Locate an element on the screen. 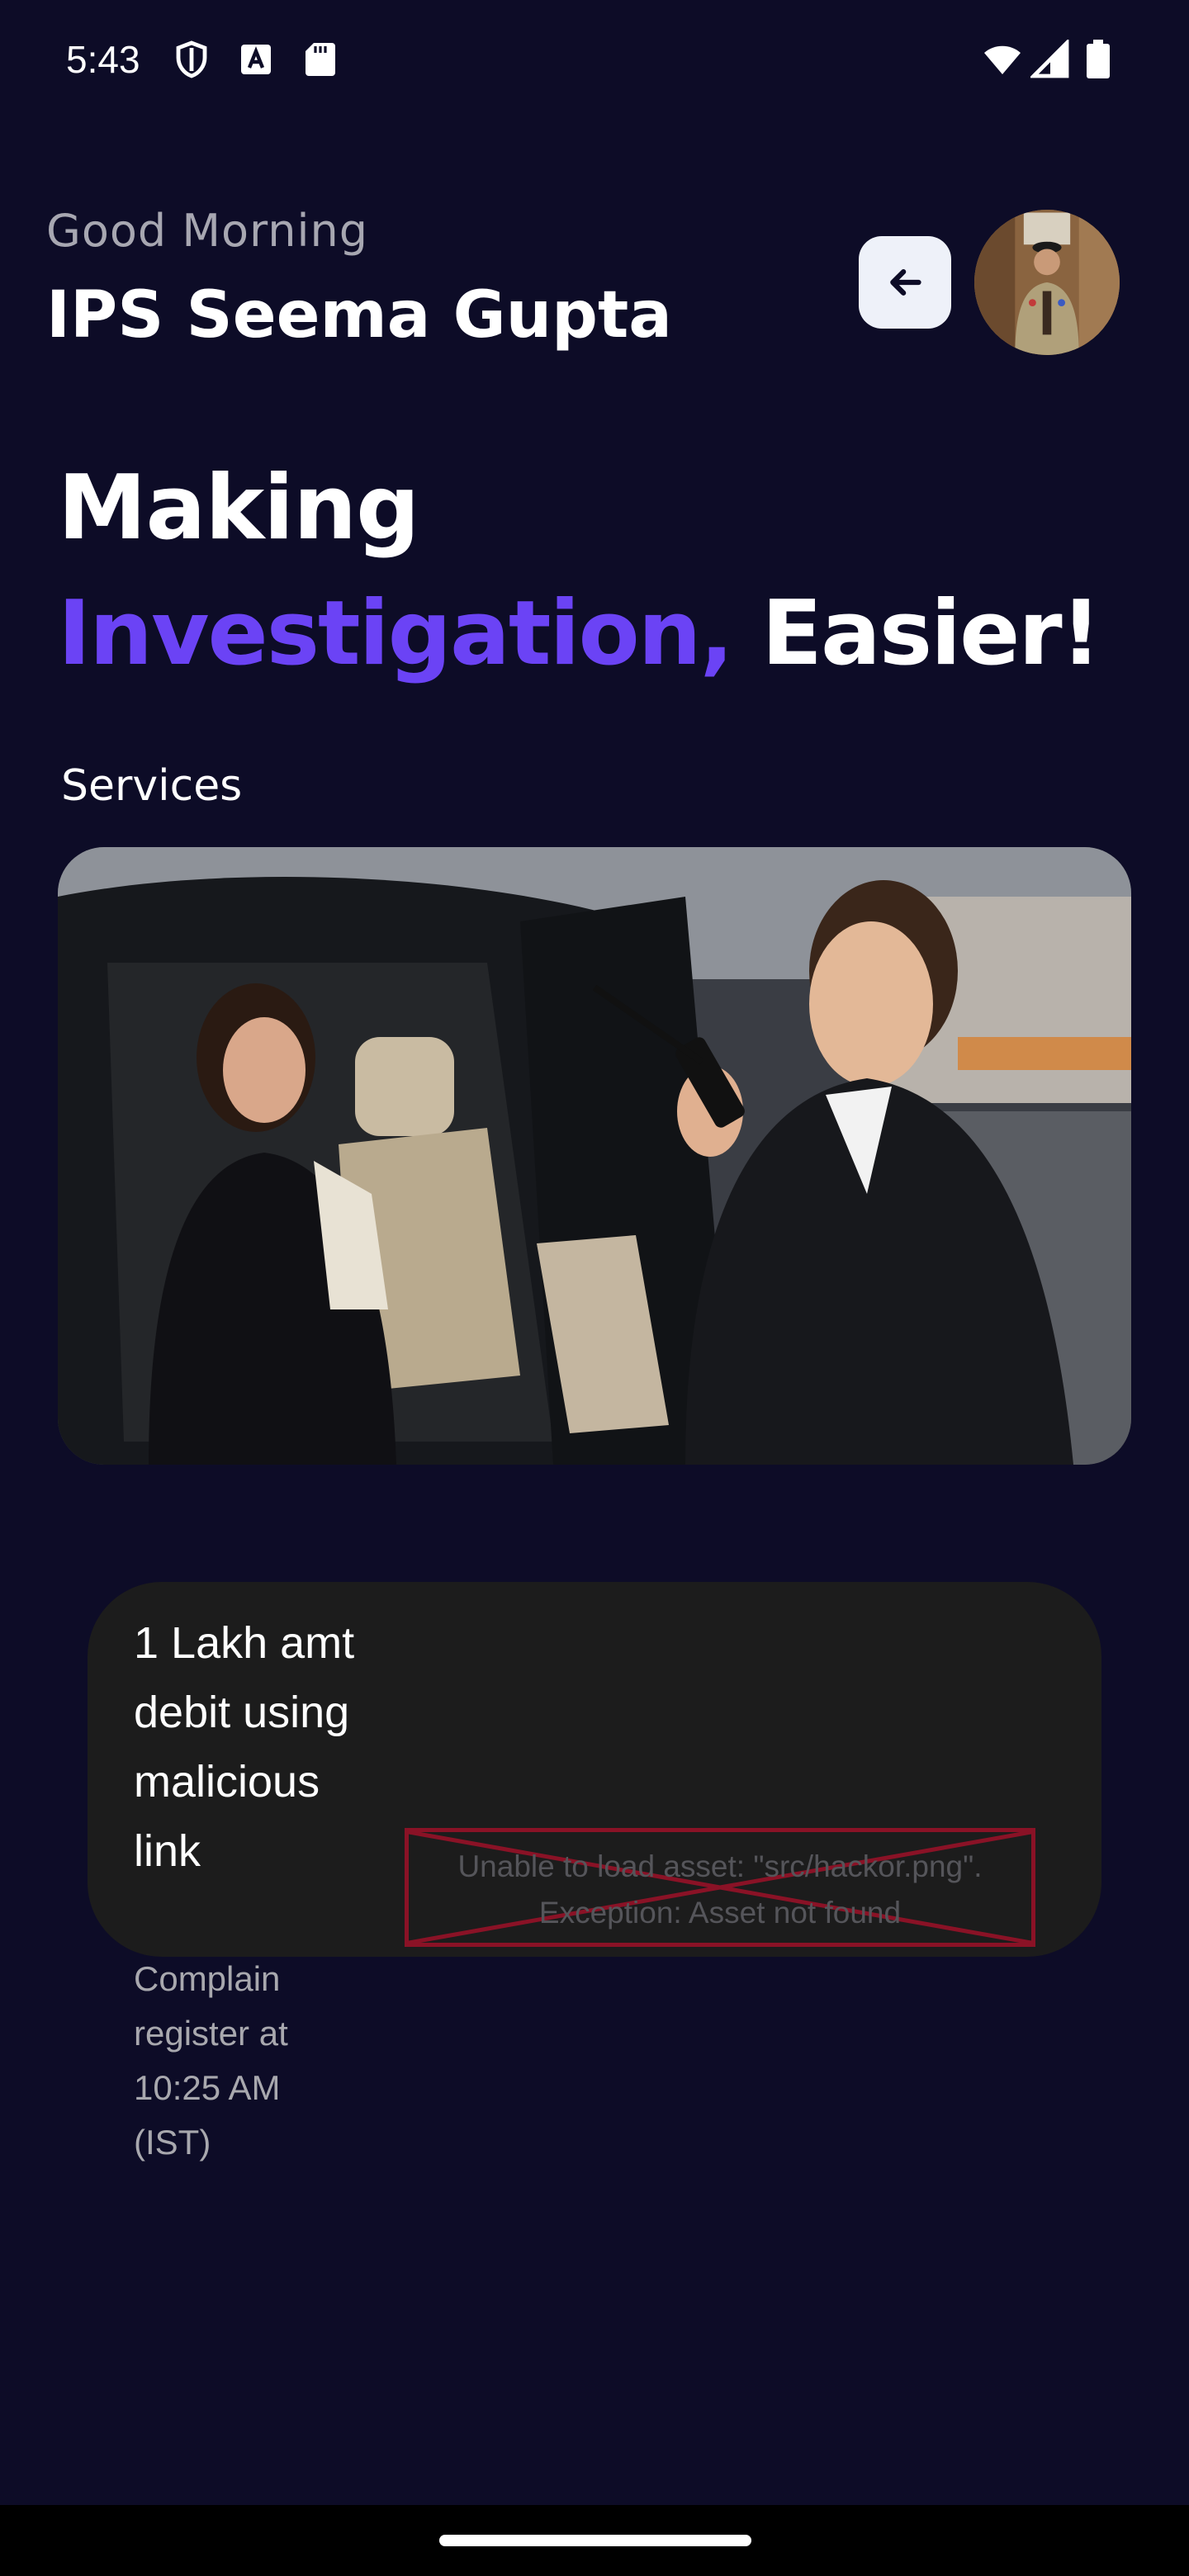 This screenshot has height=2576, width=1189. hero-accent-word: Investigation, is located at coordinates (396, 633).